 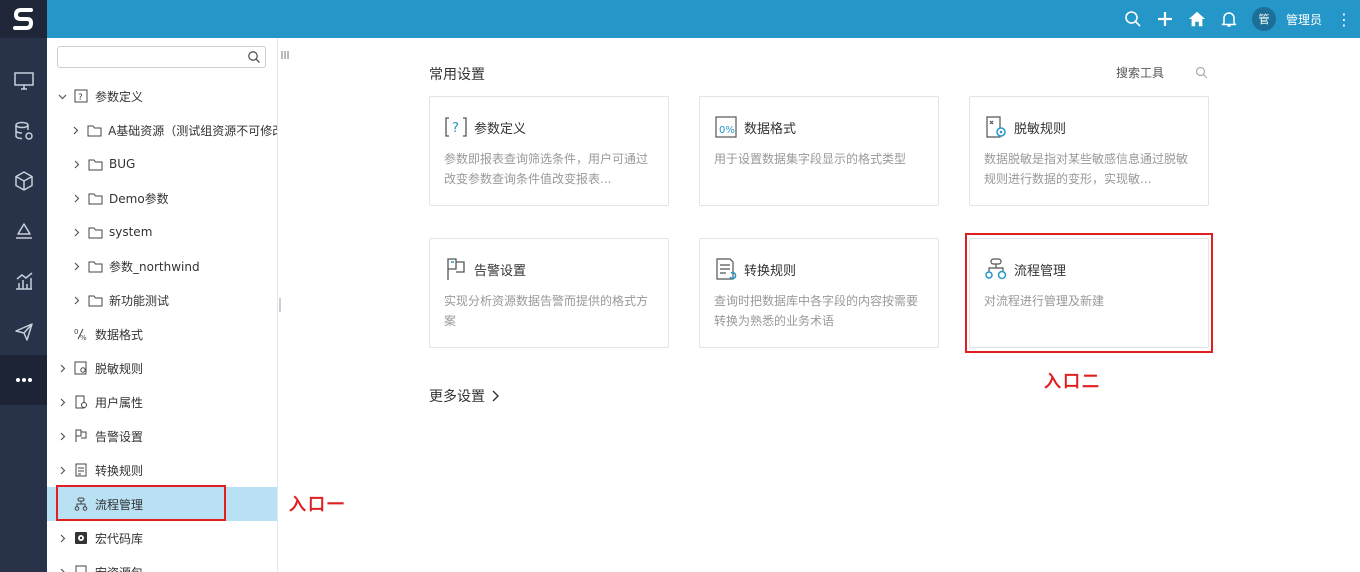 I want to click on monitor-icon, so click(x=23, y=81).